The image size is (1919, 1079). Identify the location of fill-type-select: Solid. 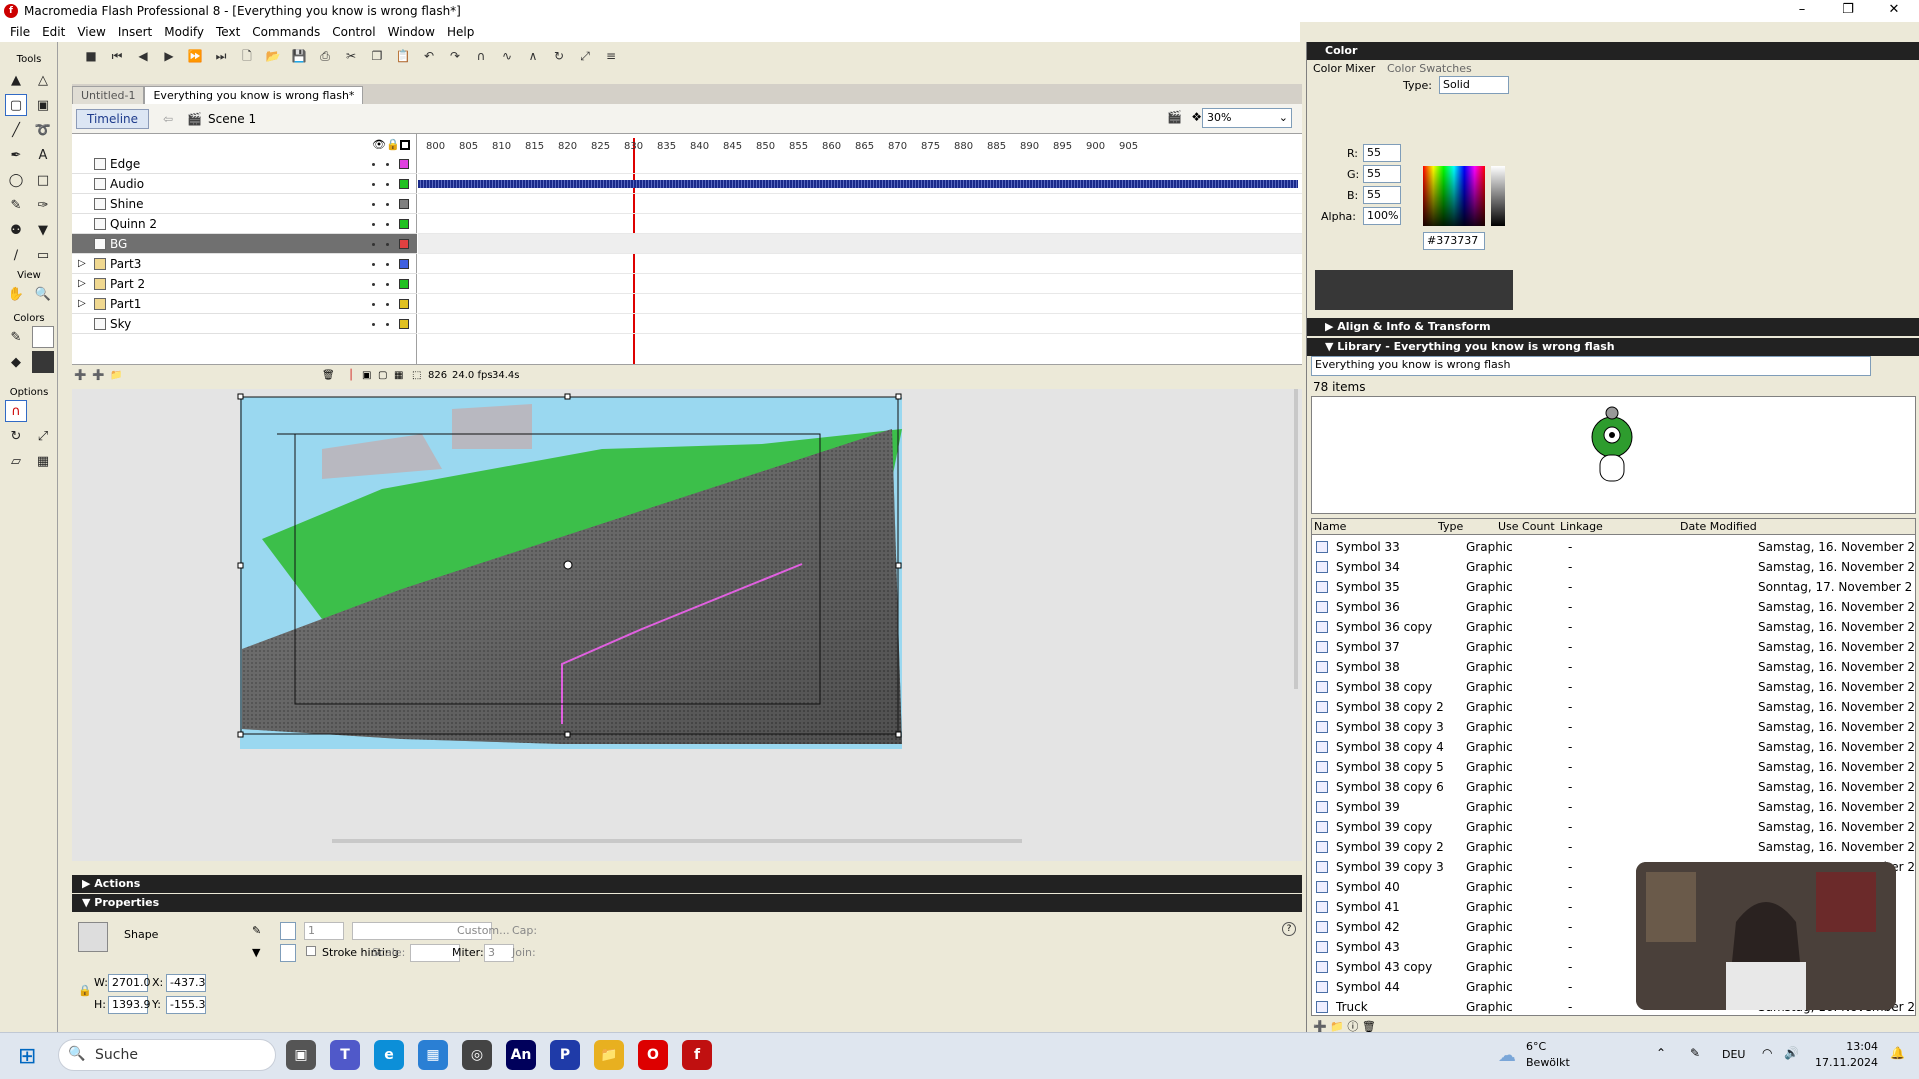
(1474, 85).